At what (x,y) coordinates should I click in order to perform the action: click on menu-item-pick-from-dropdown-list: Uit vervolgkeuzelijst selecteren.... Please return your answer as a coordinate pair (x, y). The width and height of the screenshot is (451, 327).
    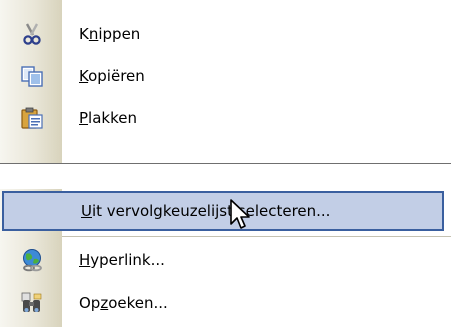
    Looking at the image, I should click on (223, 211).